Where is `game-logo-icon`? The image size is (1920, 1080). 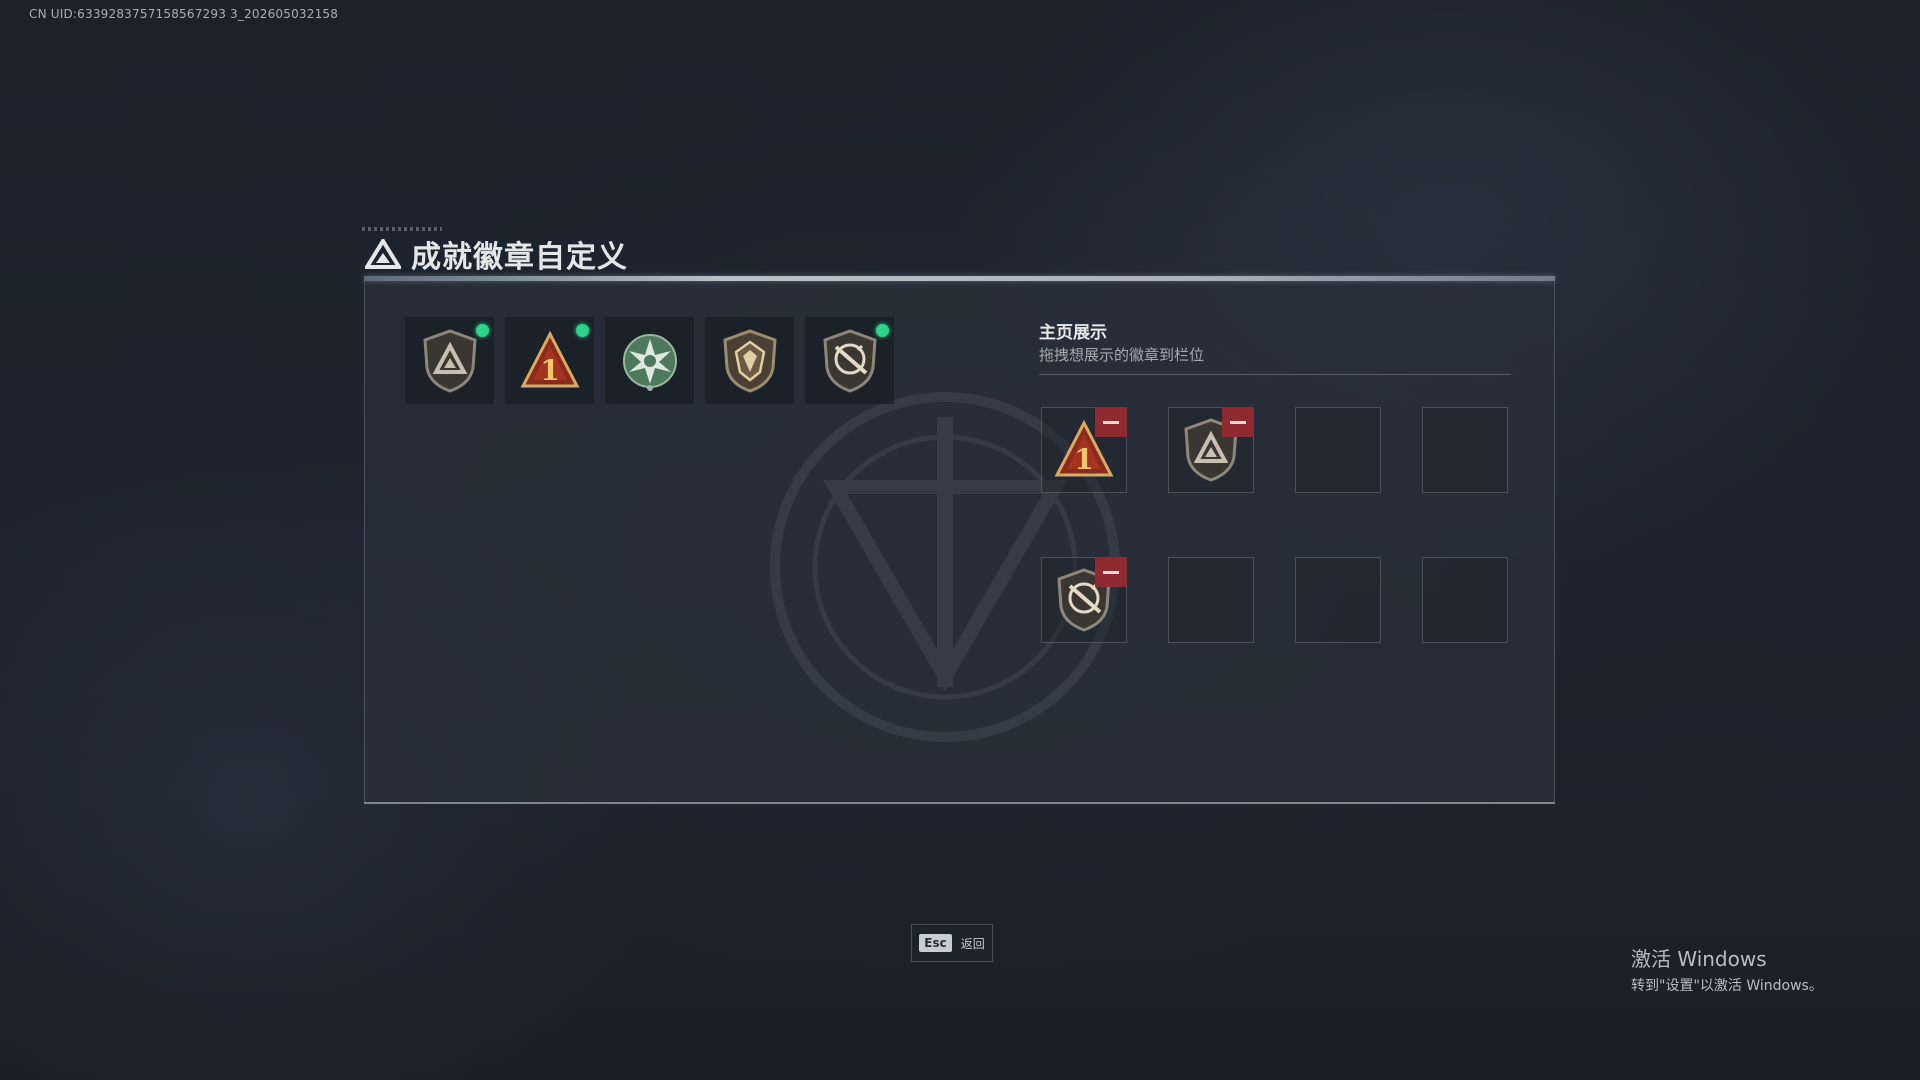
game-logo-icon is located at coordinates (383, 254).